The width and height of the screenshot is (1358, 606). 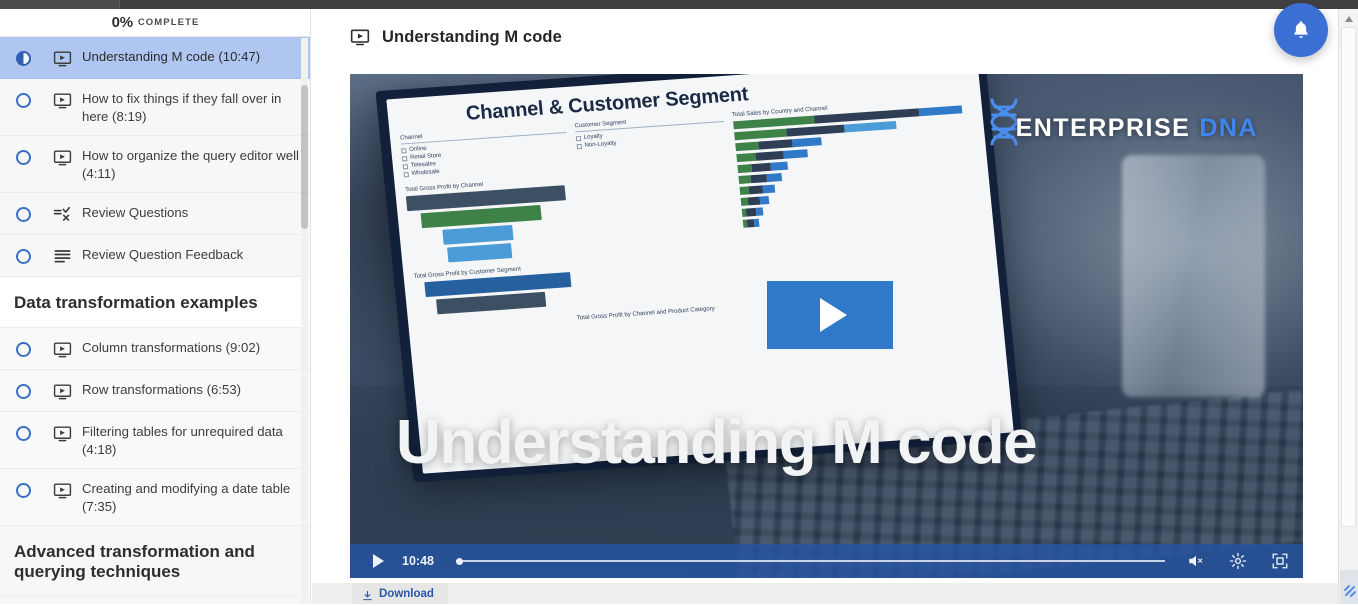 What do you see at coordinates (1348, 277) in the screenshot?
I see `page-scrollbar-thumb` at bounding box center [1348, 277].